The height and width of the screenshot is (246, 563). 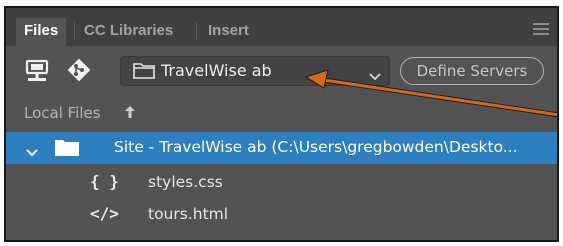 I want to click on site-select-dropdown: TravelWise ab, so click(x=255, y=71).